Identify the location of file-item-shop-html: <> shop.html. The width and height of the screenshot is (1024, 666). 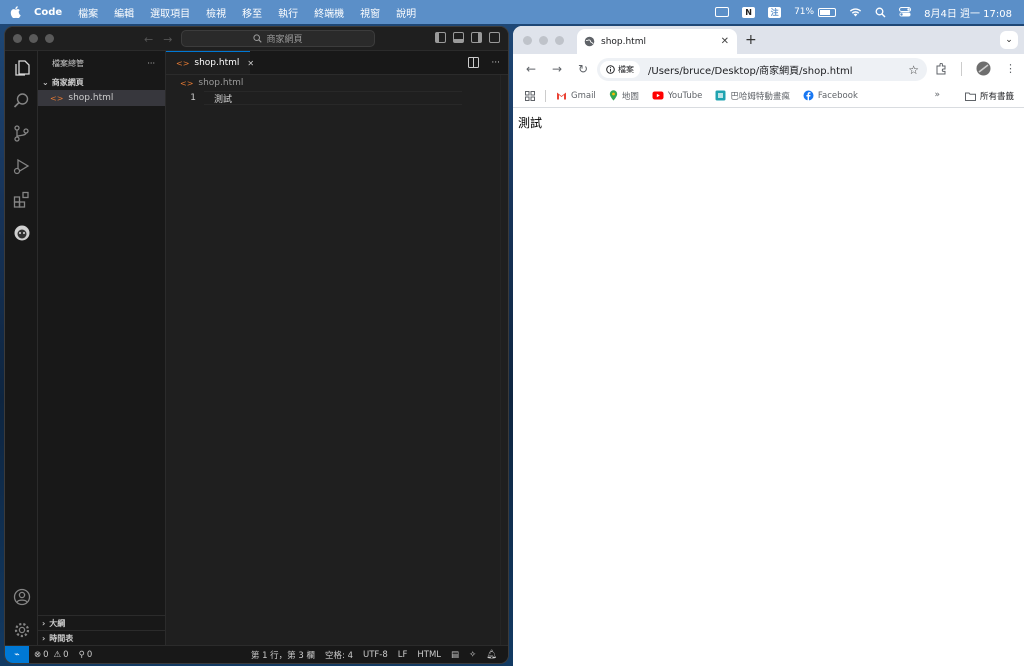
(101, 98).